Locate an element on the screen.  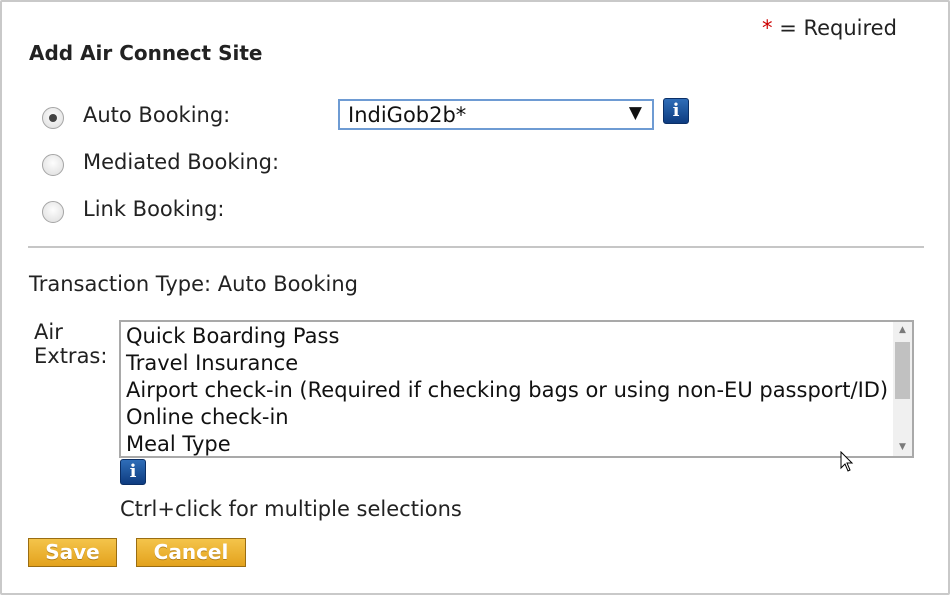
radio-mediated-booking-row: Mediated Booking: is located at coordinates (160, 163).